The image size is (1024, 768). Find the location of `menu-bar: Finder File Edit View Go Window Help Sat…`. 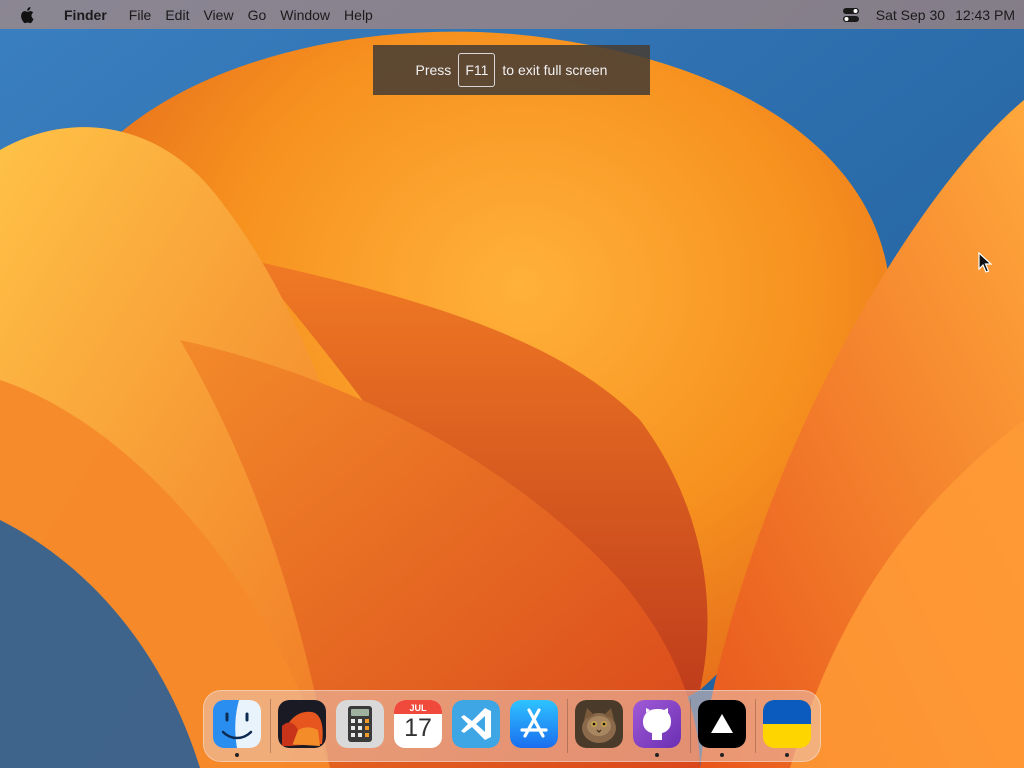

menu-bar: Finder File Edit View Go Window Help Sat… is located at coordinates (512, 14).